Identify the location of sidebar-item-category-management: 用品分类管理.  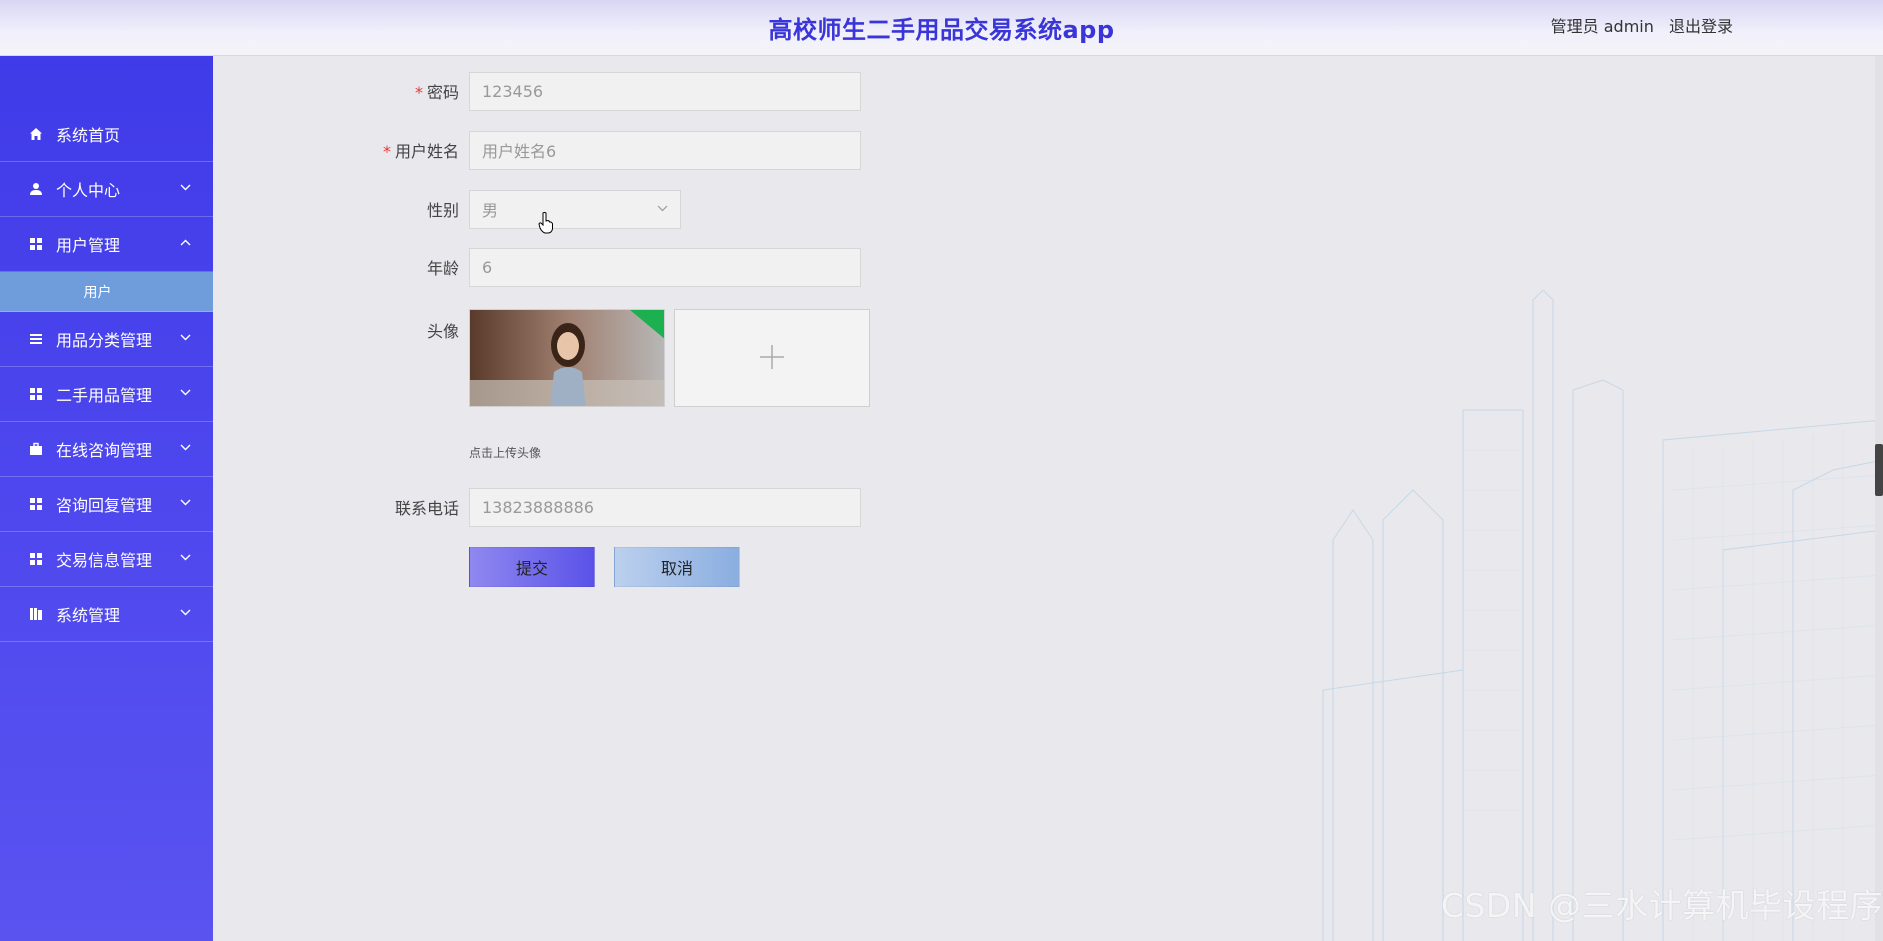
(106, 339).